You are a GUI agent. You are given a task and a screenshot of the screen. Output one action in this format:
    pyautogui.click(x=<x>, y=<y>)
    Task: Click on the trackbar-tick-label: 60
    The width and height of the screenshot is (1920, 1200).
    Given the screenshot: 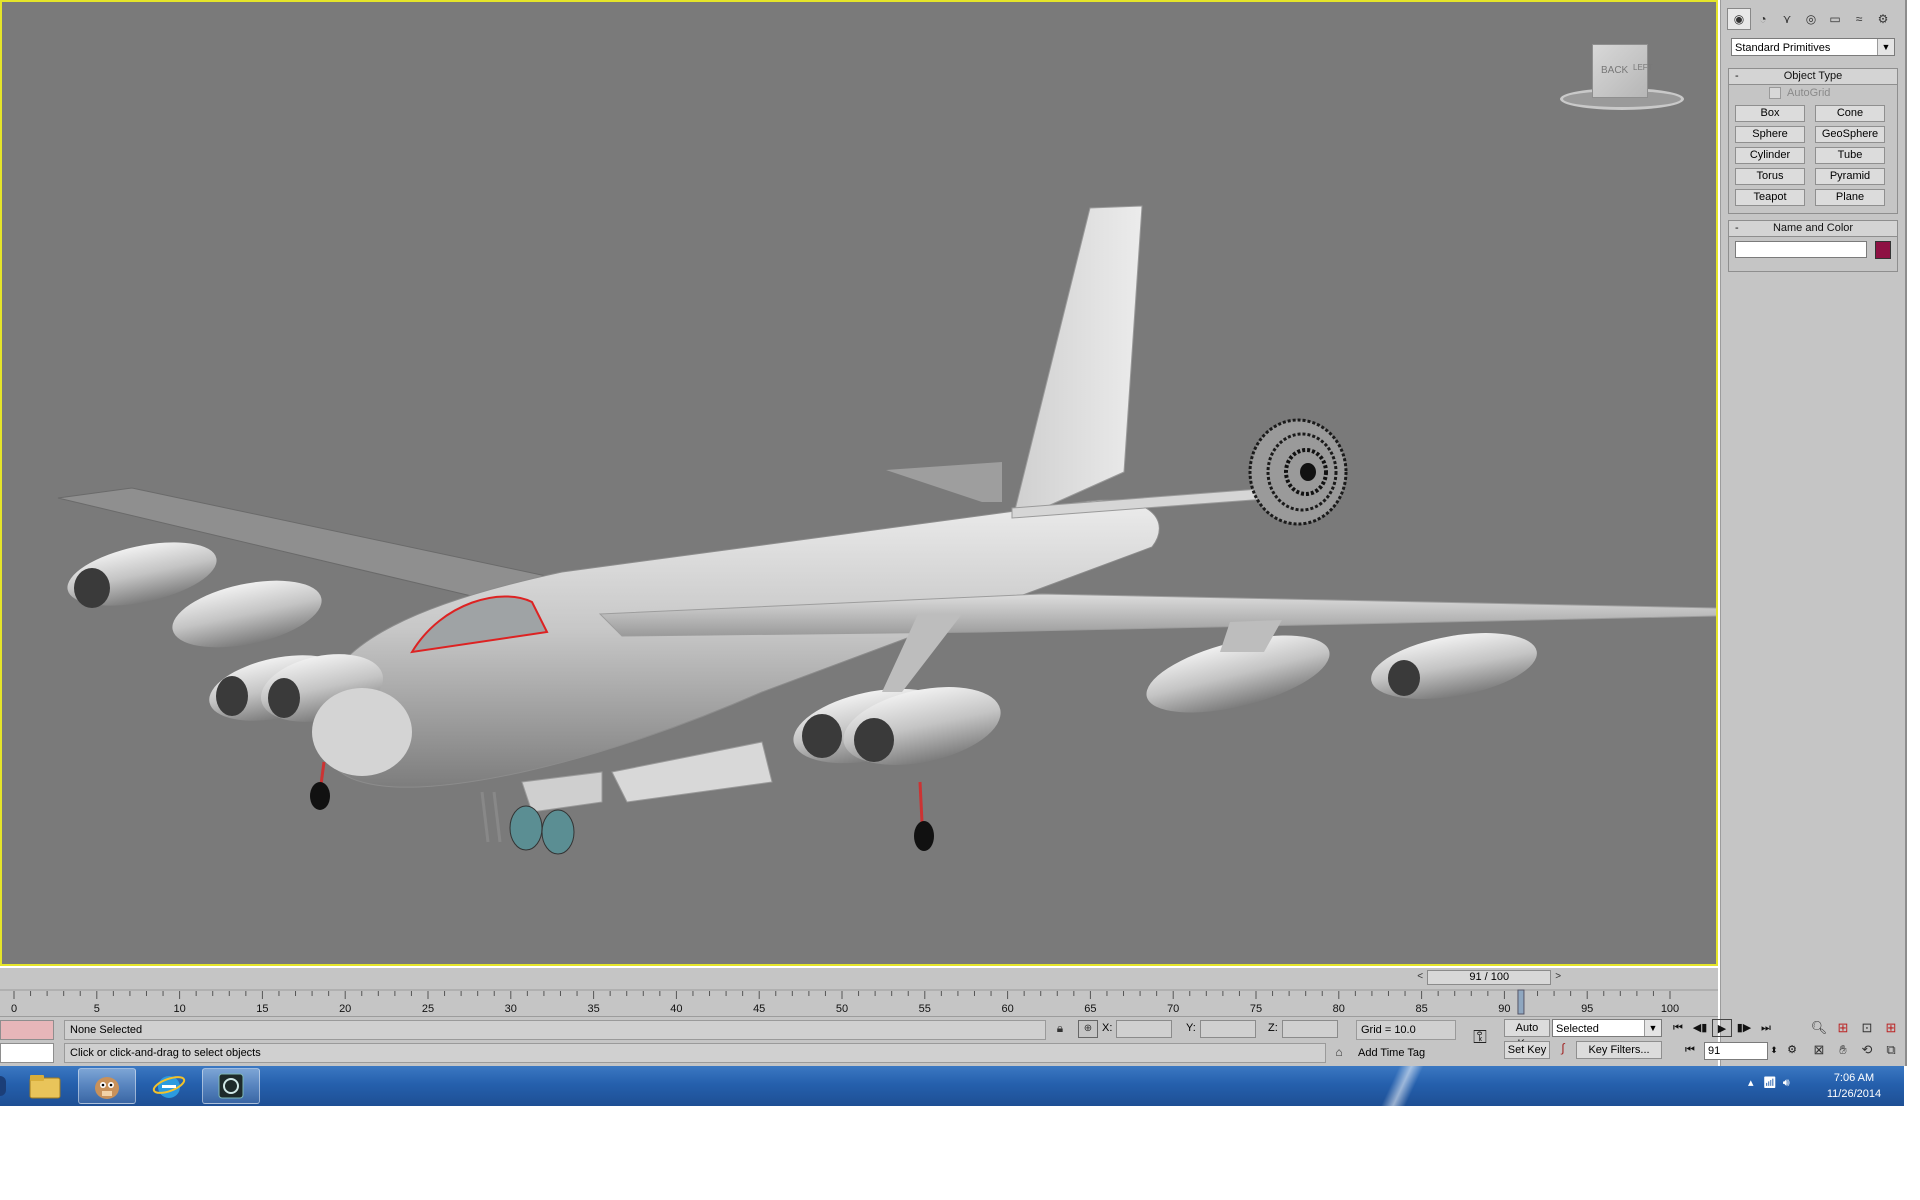 What is the action you would take?
    pyautogui.click(x=1007, y=1009)
    